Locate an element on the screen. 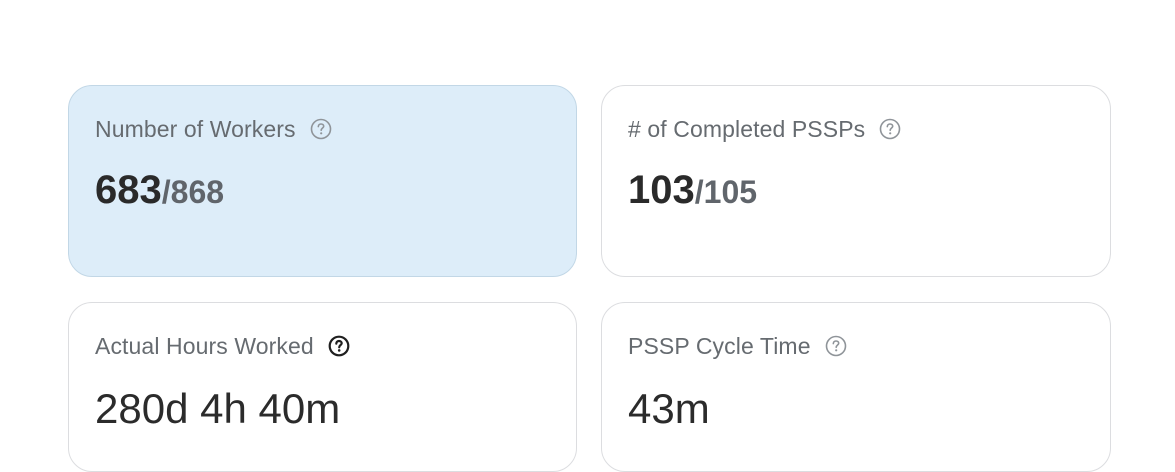 This screenshot has width=1175, height=472. stat-card-value: 683/868 is located at coordinates (159, 190).